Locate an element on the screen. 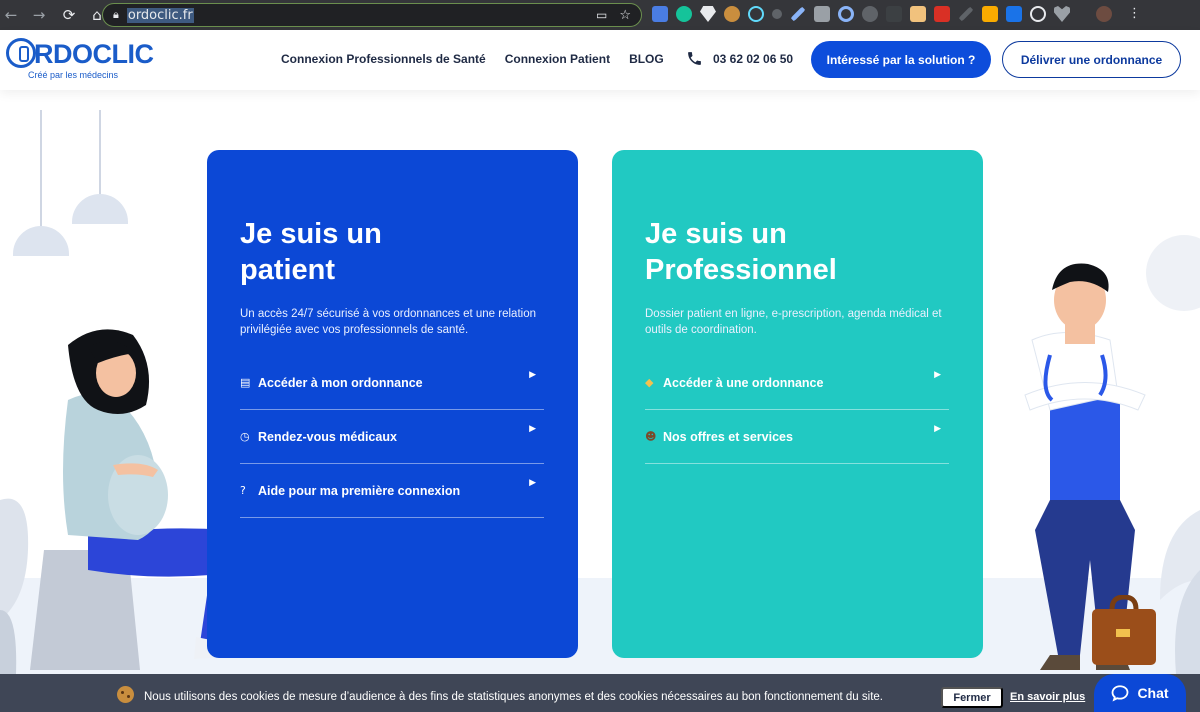 Image resolution: width=1200 pixels, height=712 pixels. cookie-extension-icon is located at coordinates (732, 14).